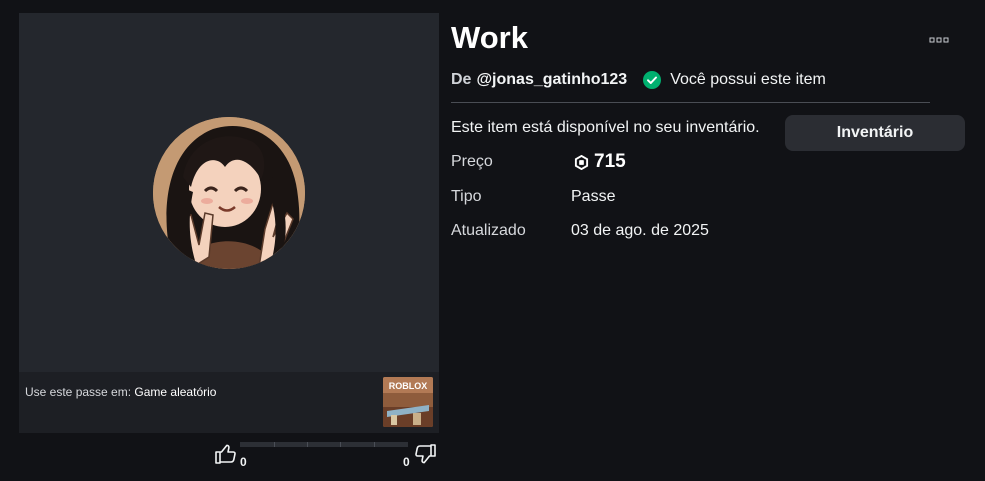 This screenshot has height=481, width=985. What do you see at coordinates (243, 462) in the screenshot?
I see `upvote-count: 0` at bounding box center [243, 462].